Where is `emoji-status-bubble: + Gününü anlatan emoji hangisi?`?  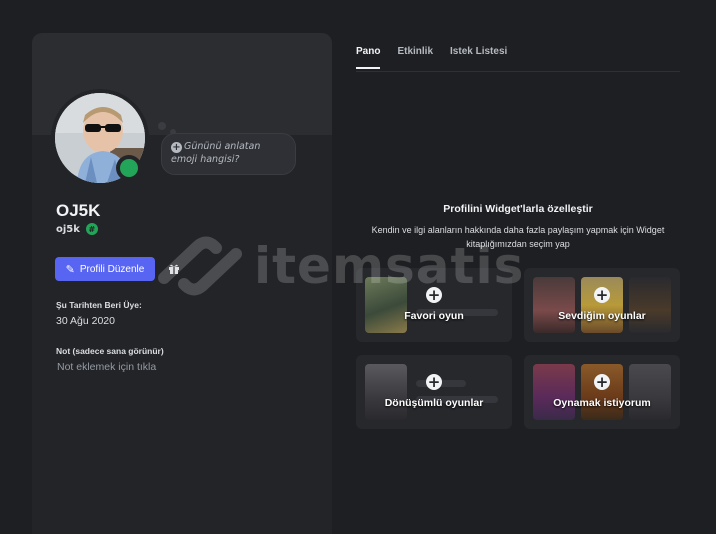 emoji-status-bubble: + Gününü anlatan emoji hangisi? is located at coordinates (228, 154).